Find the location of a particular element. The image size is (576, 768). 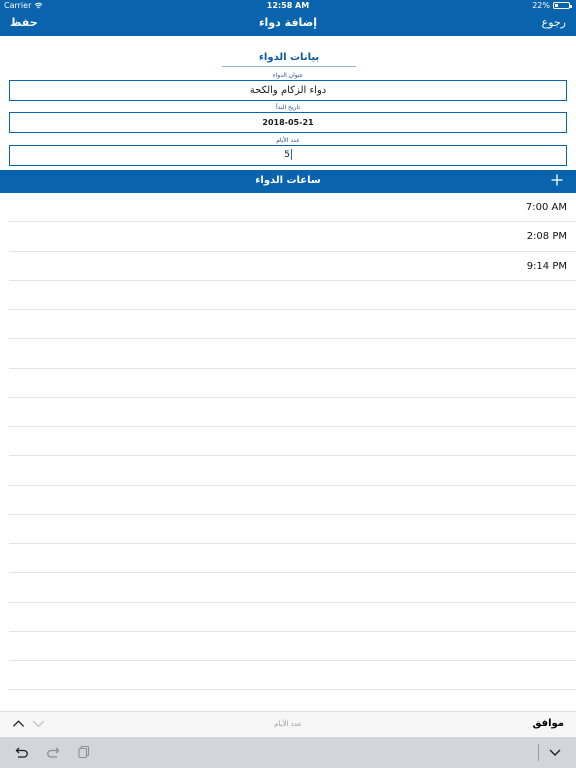

status-right: 22% is located at coordinates (552, 5).